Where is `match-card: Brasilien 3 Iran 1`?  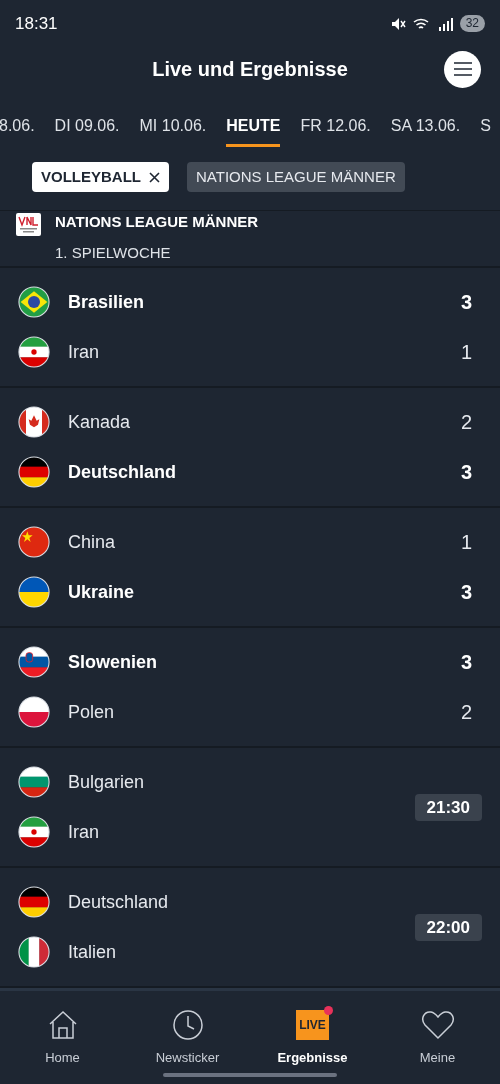
match-card: Brasilien 3 Iran 1 is located at coordinates (250, 326).